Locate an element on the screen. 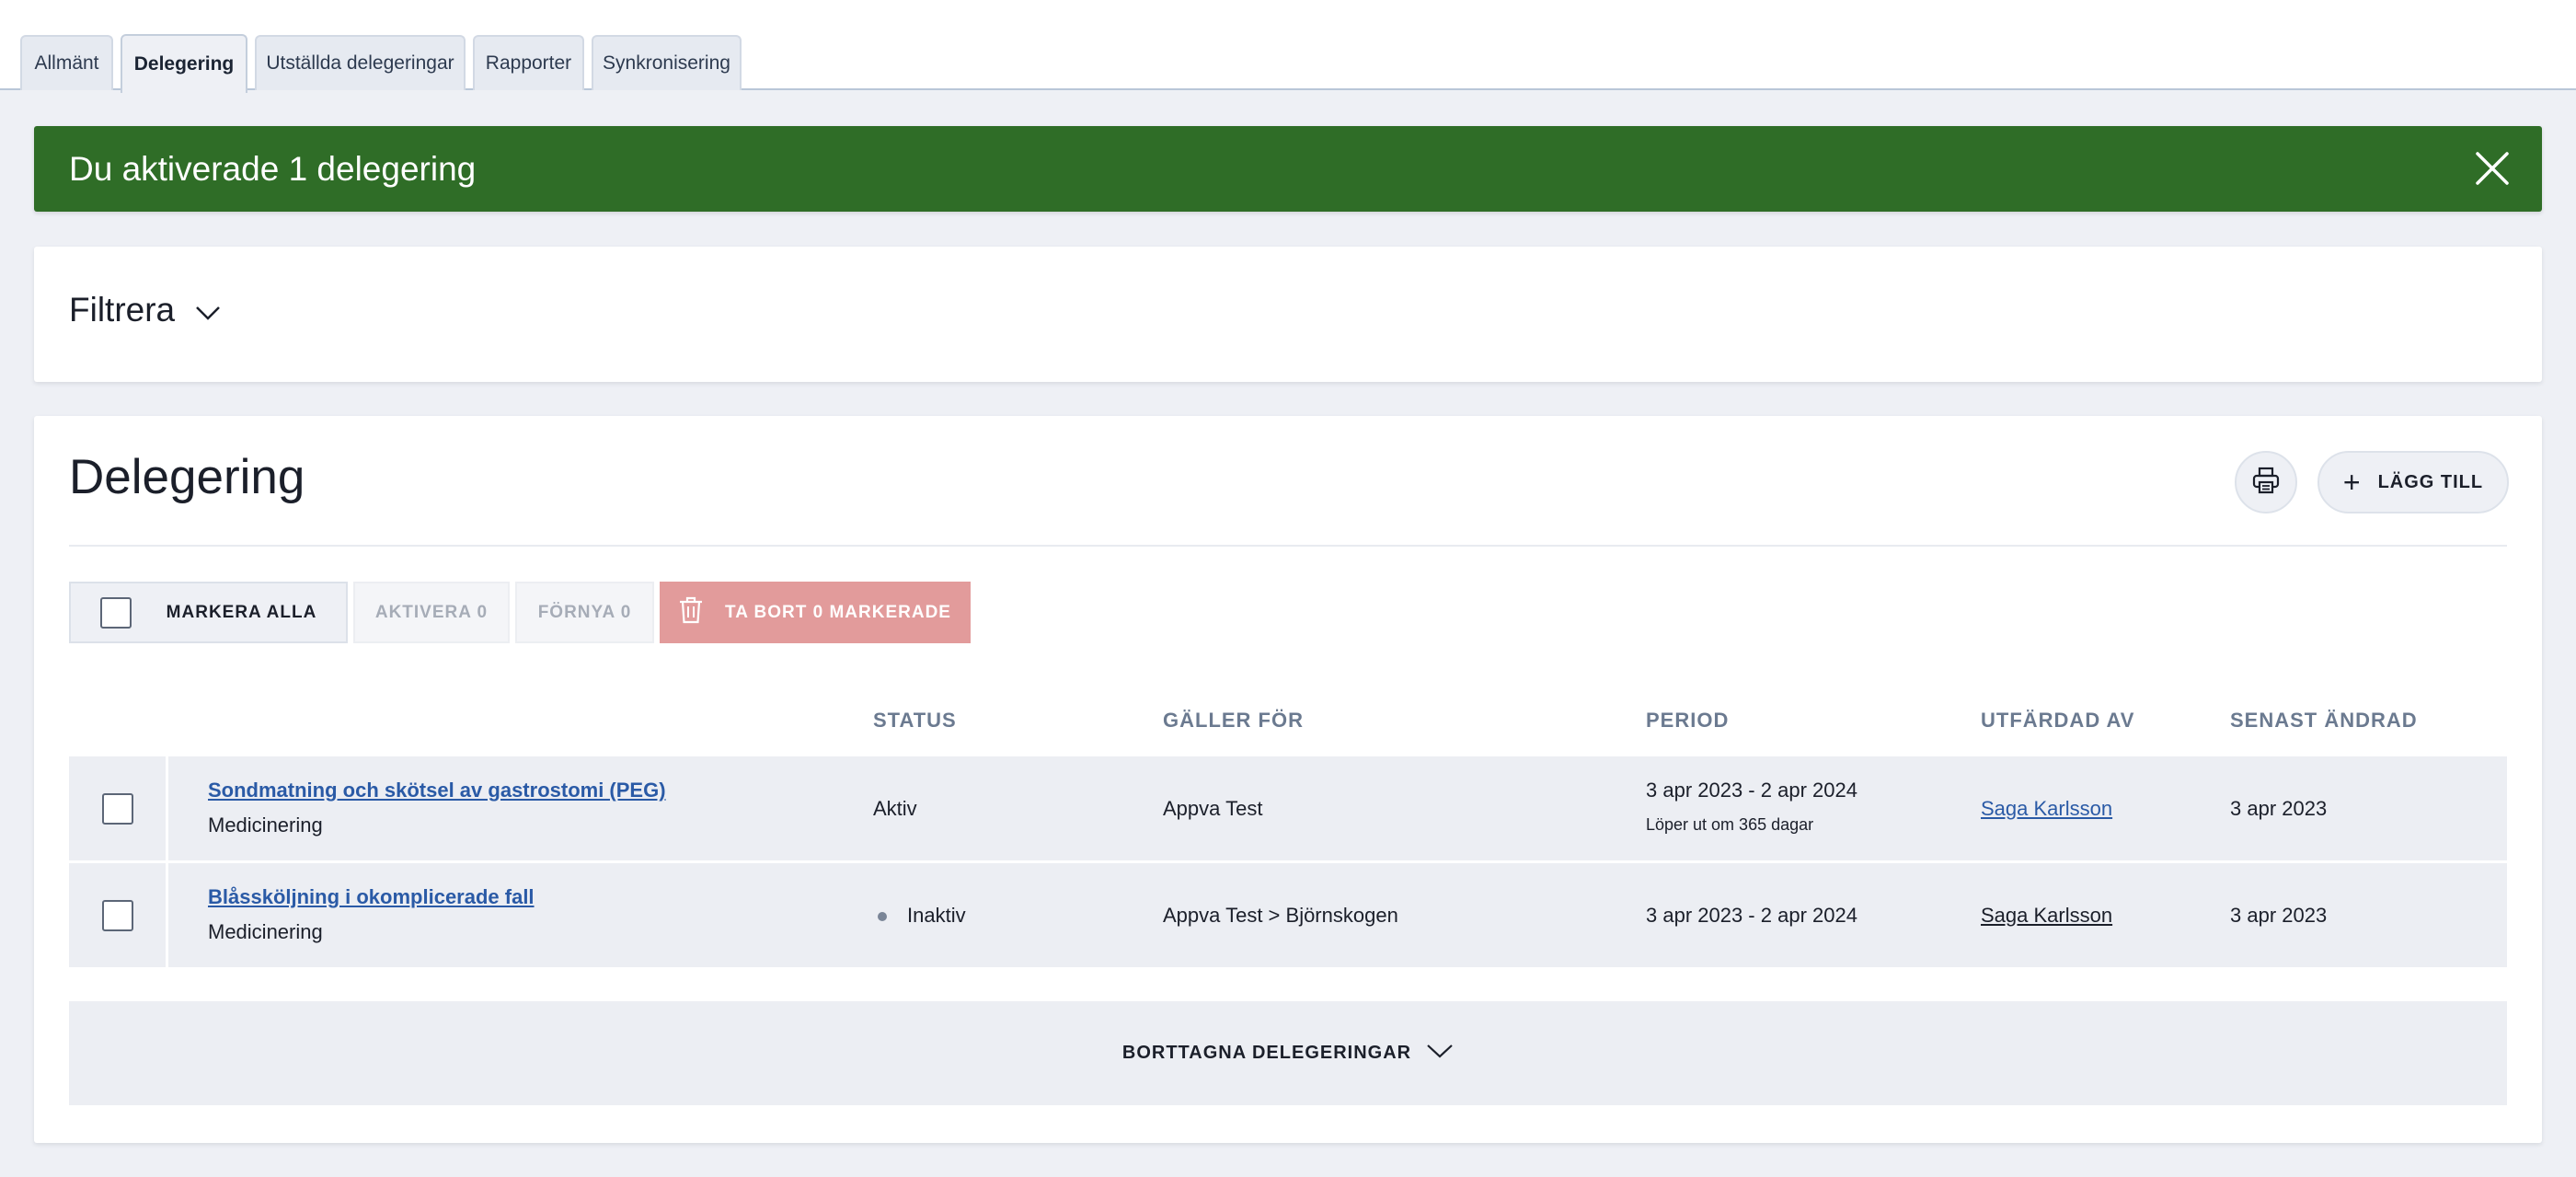  column-header-period: PERIOD is located at coordinates (1687, 721).